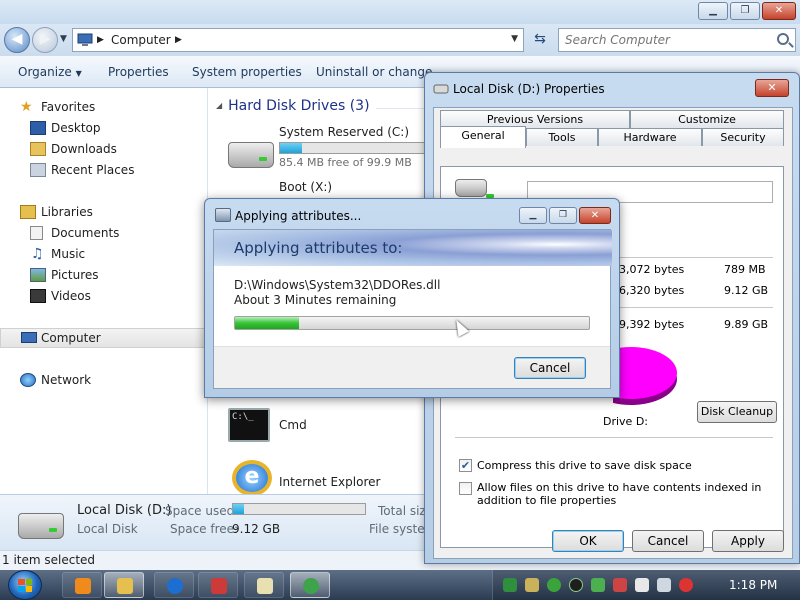 This screenshot has width=800, height=600. What do you see at coordinates (305, 187) in the screenshot?
I see `drive-name: Boot (X:)` at bounding box center [305, 187].